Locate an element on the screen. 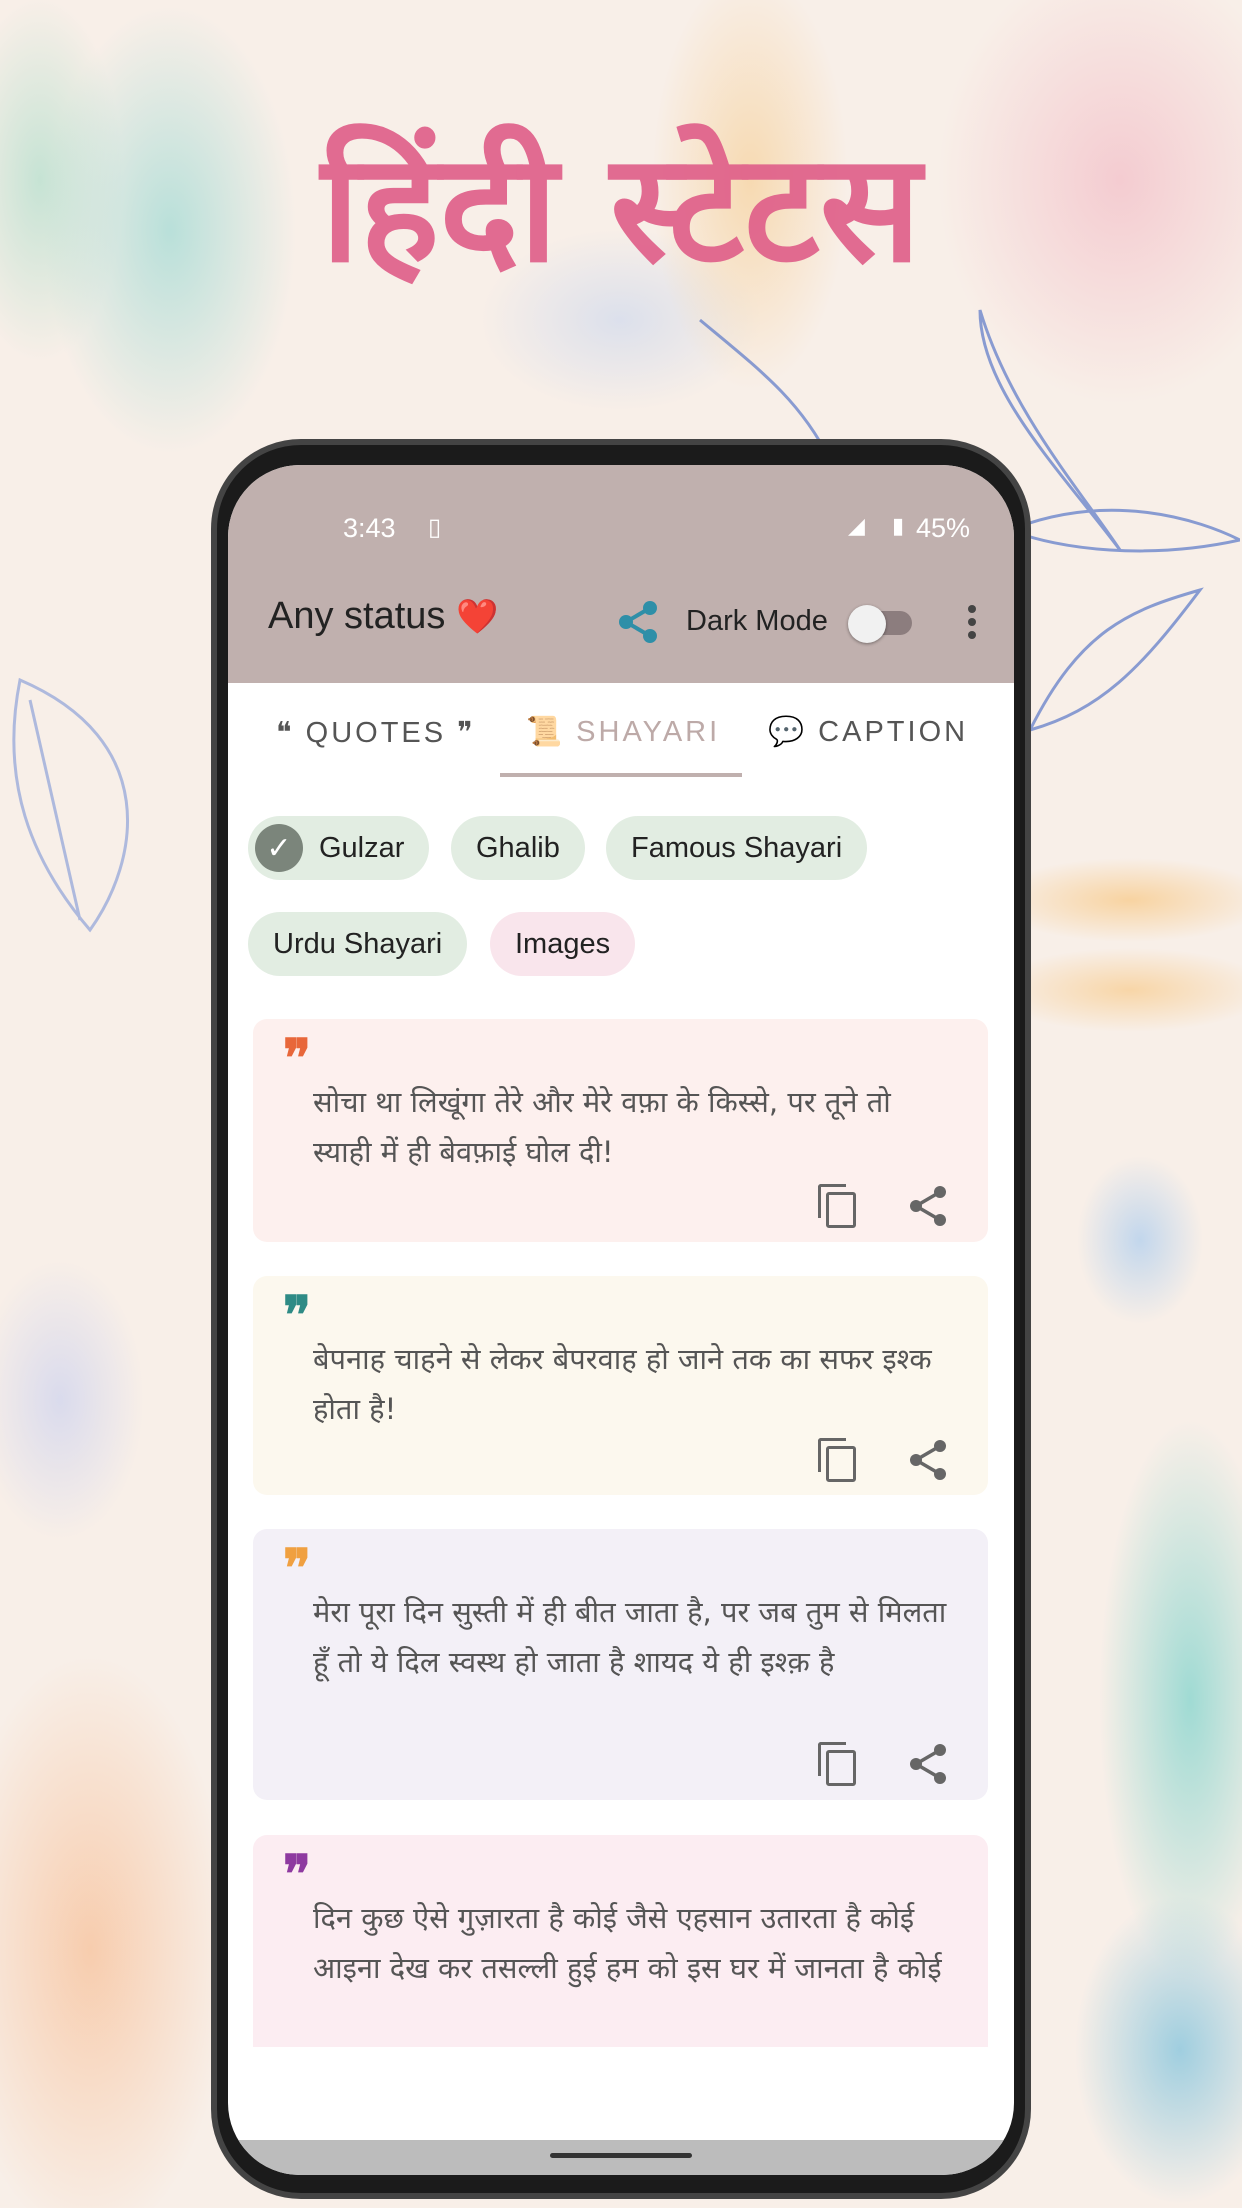 The height and width of the screenshot is (2208, 1242). battery-icon: ▮ is located at coordinates (898, 525).